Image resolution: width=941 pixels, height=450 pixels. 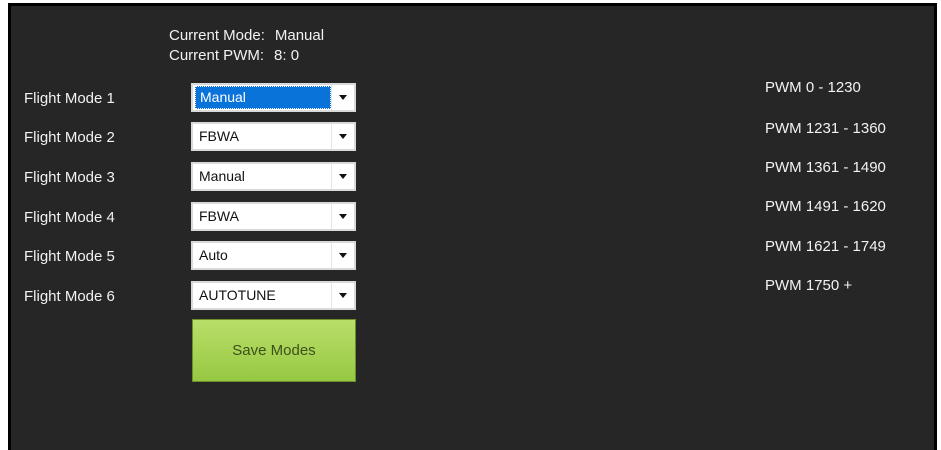 What do you see at coordinates (213, 255) in the screenshot?
I see `flight-mode-5-value: Auto` at bounding box center [213, 255].